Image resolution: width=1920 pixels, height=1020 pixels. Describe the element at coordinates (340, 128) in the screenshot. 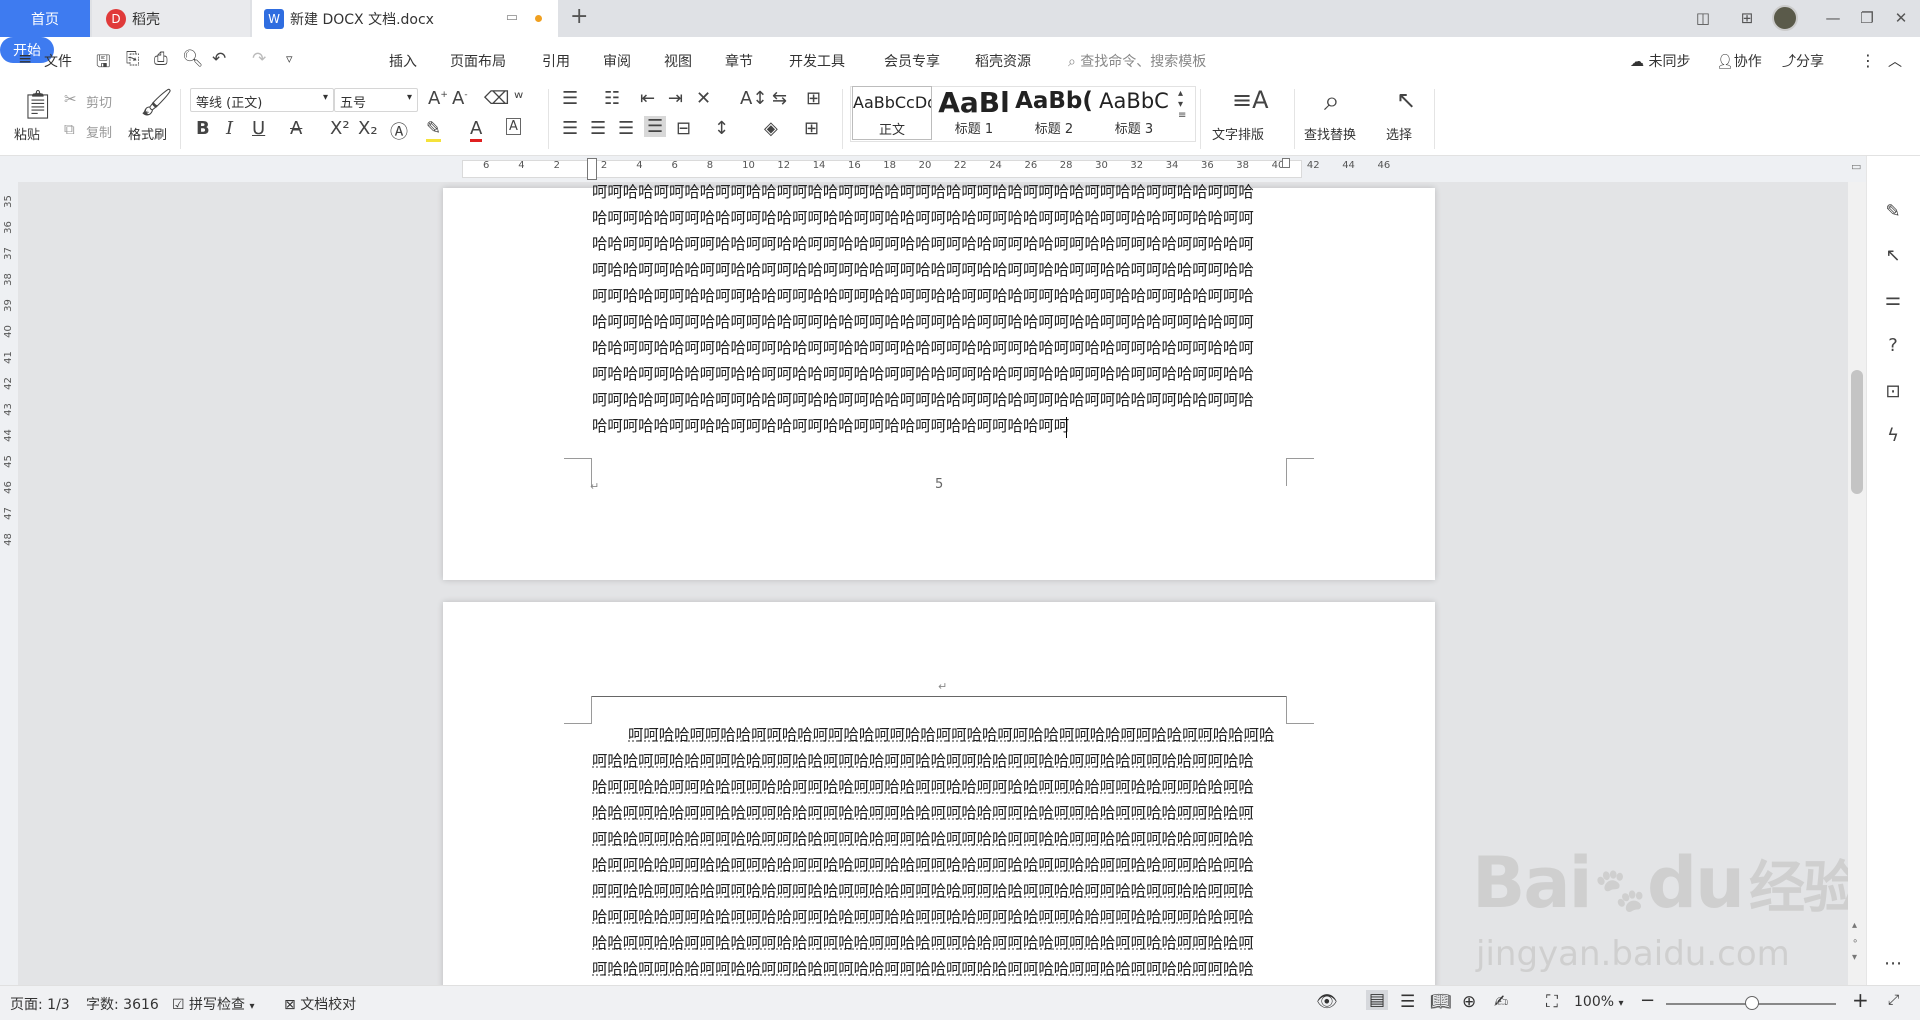

I see `superscript-icon: X²` at that location.